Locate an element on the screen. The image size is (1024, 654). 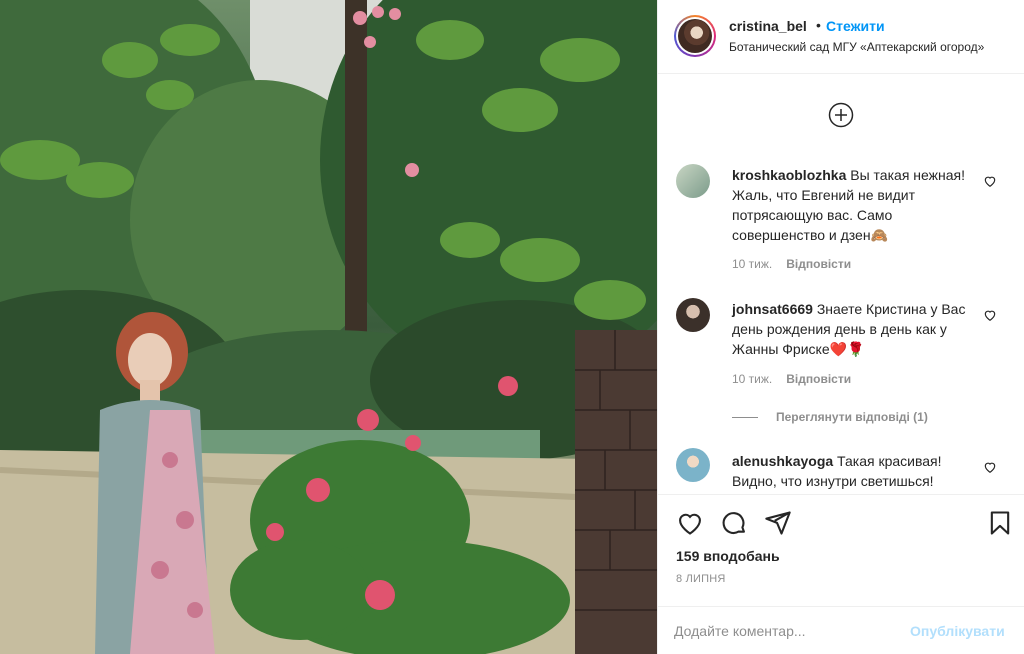
post-actions: 159 вподобань 8 ЛИПНЯ is located at coordinates (841, 544).